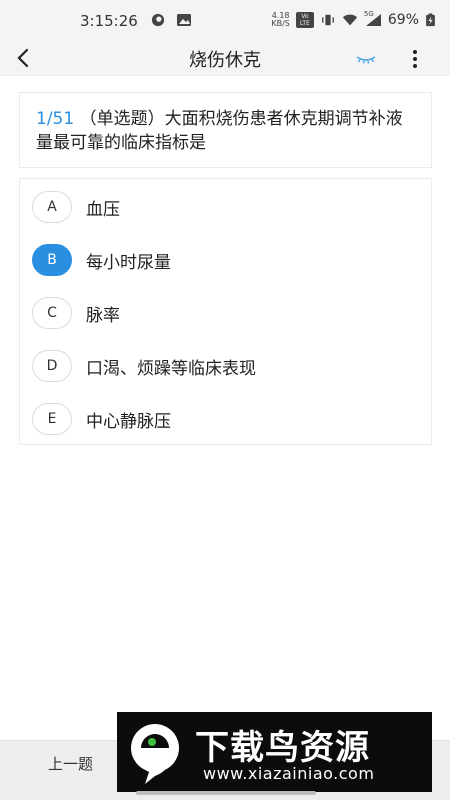 This screenshot has height=800, width=450. What do you see at coordinates (222, 313) in the screenshot?
I see `option-c: C 脉率` at bounding box center [222, 313].